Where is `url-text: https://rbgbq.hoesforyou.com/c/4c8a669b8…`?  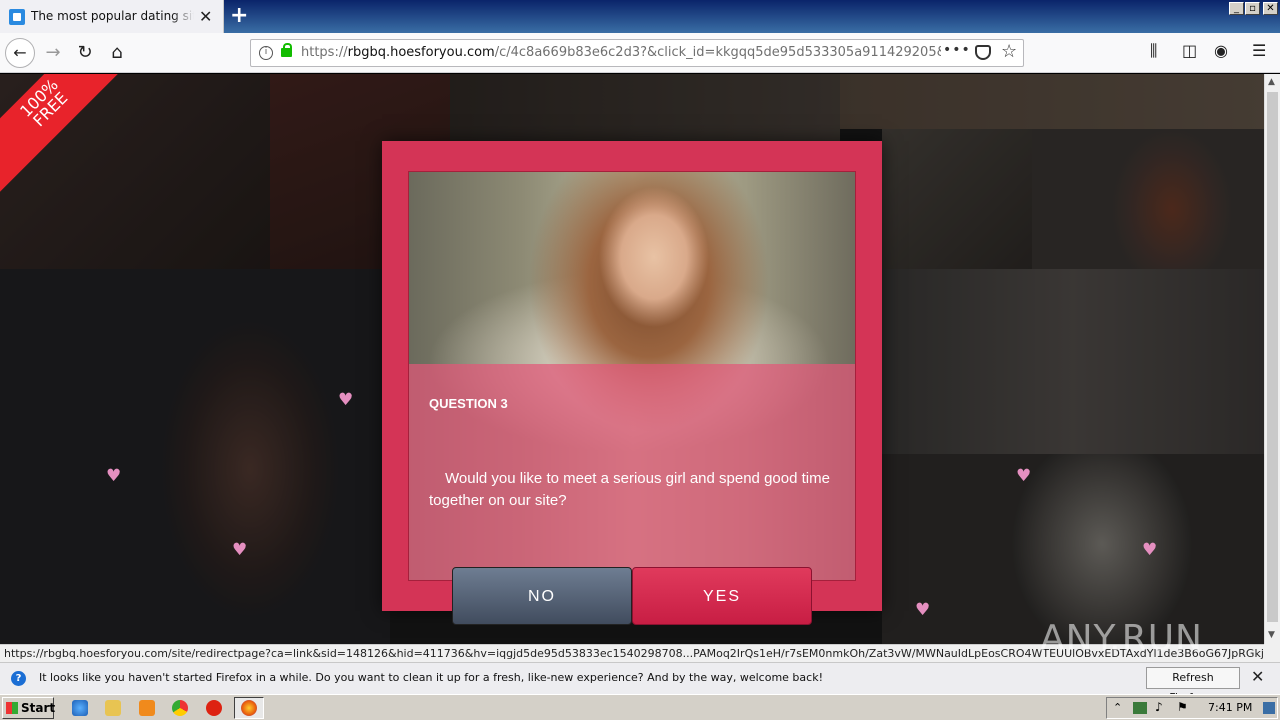
url-text: https://rbgbq.hoesforyou.com/c/4c8a669b8… is located at coordinates (621, 52).